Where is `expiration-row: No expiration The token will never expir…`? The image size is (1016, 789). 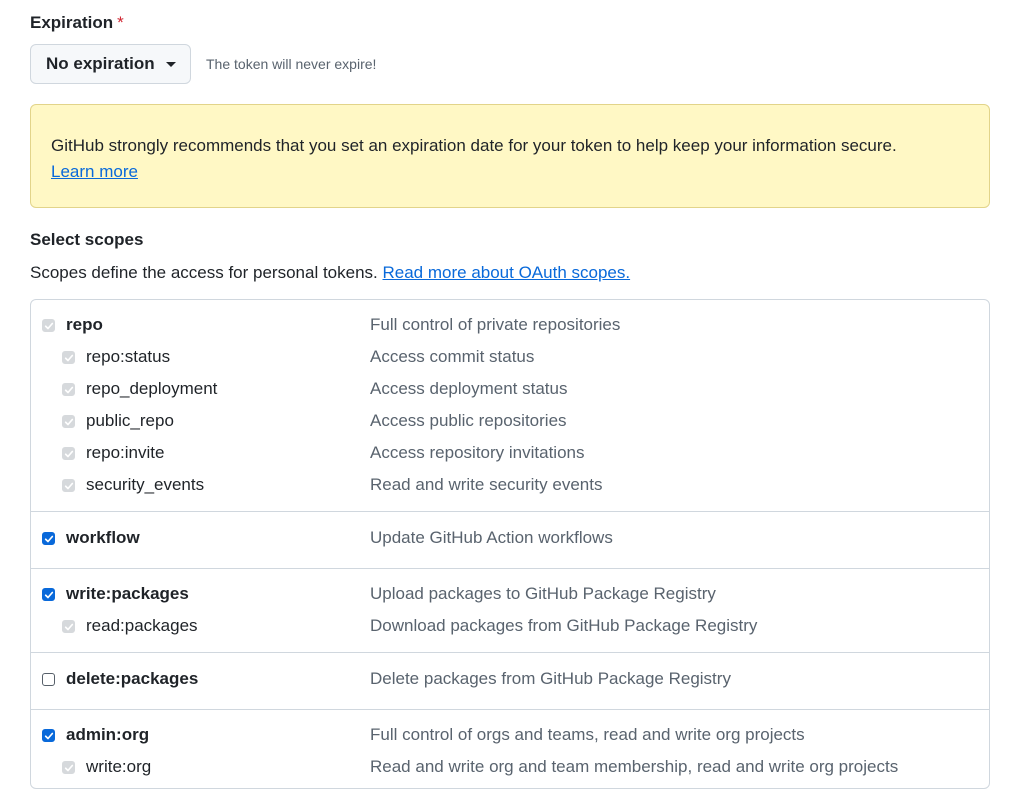 expiration-row: No expiration The token will never expir… is located at coordinates (203, 64).